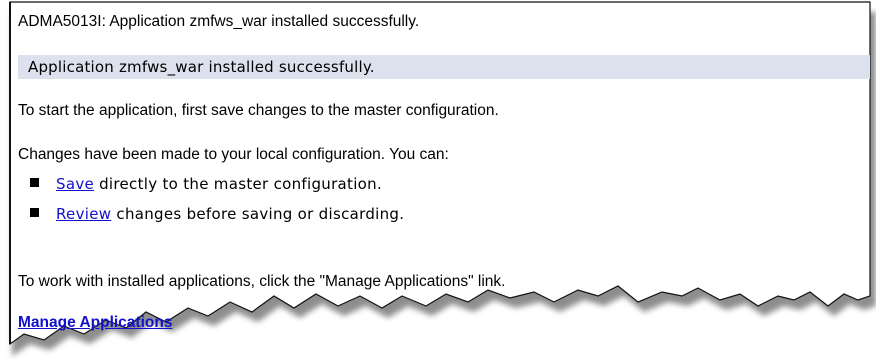  I want to click on review-option-text: changes before saving or discarding., so click(258, 214).